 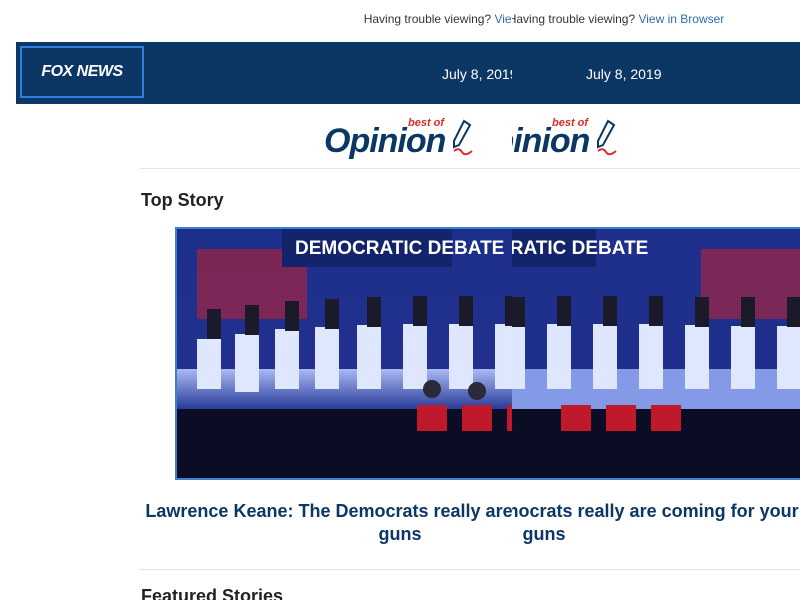 I want to click on opinion-label: Opinion, so click(x=385, y=141).